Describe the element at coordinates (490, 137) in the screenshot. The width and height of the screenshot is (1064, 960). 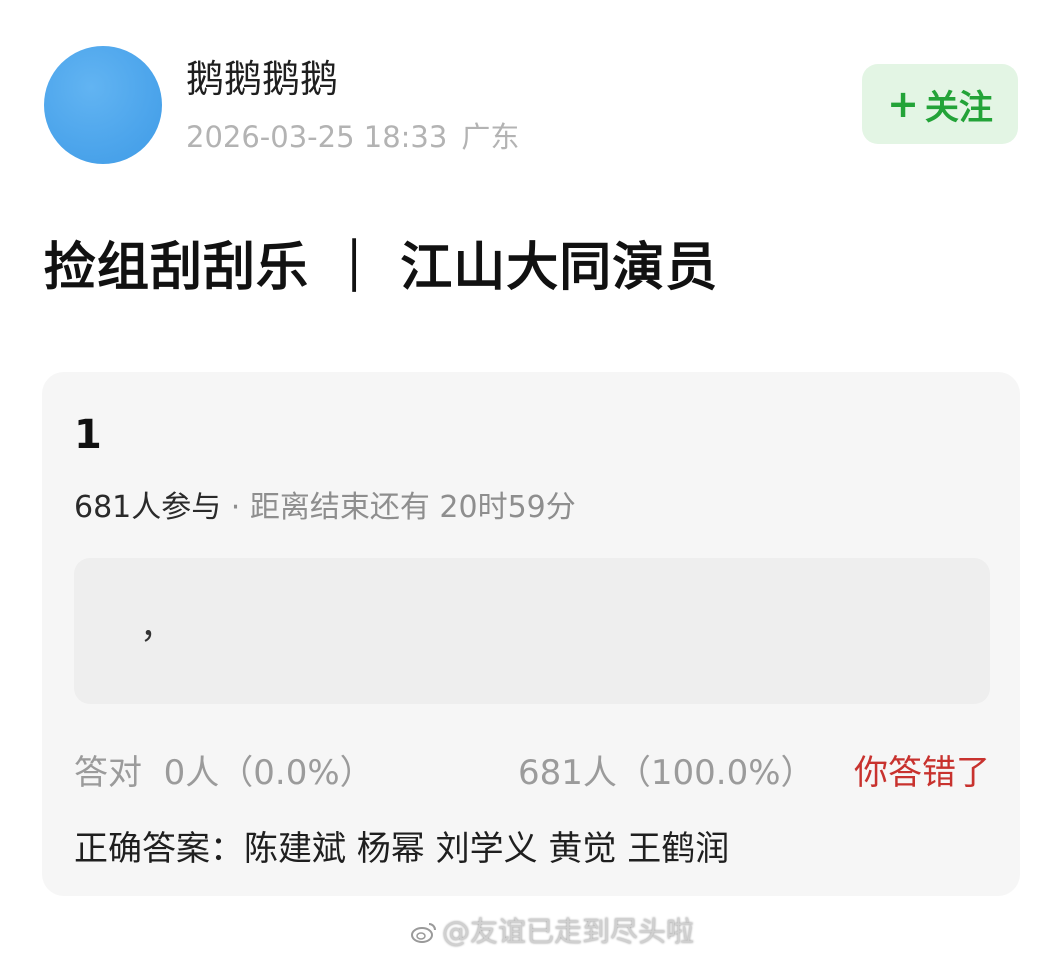
I see `post-location: 广东` at that location.